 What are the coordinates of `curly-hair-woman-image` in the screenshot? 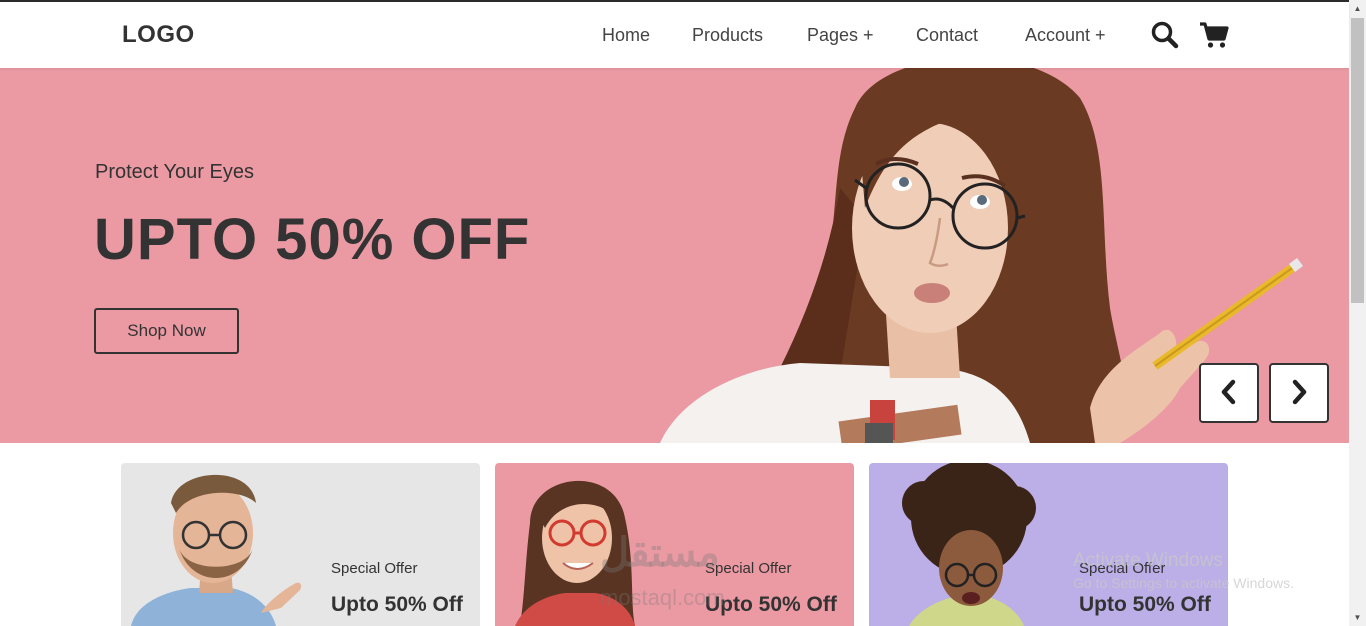 It's located at (969, 544).